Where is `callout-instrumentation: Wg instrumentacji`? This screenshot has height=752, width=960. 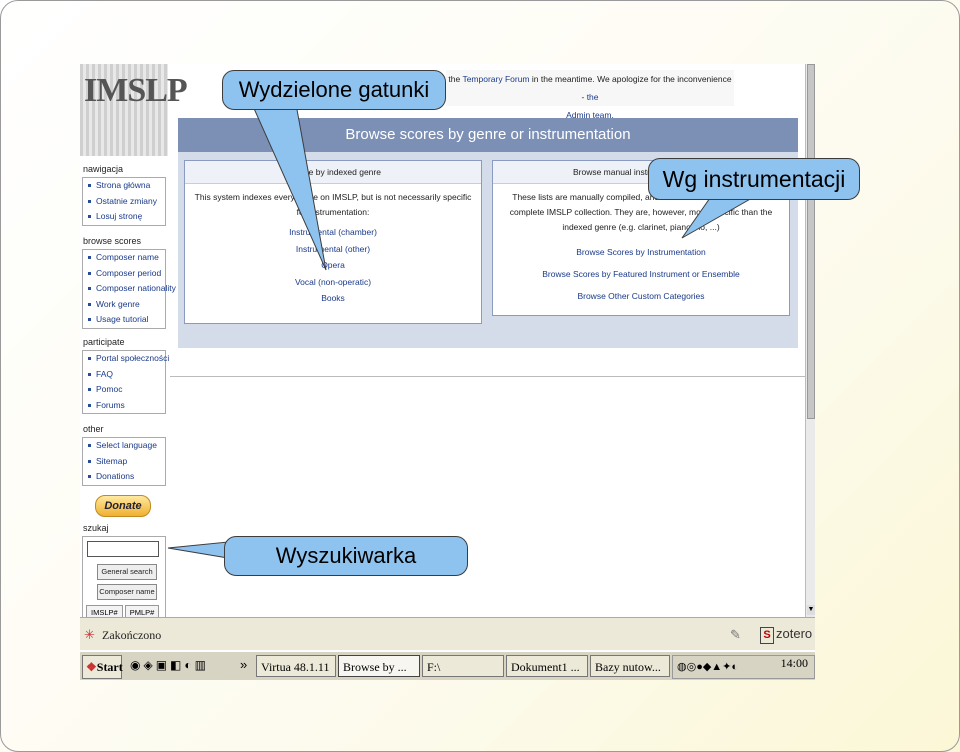 callout-instrumentation: Wg instrumentacji is located at coordinates (754, 179).